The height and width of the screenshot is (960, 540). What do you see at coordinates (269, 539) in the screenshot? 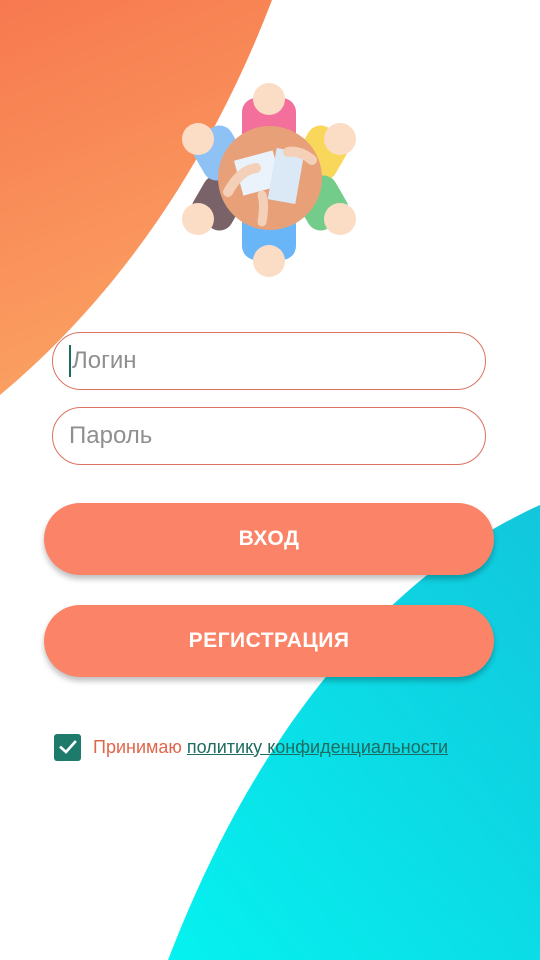
I see `login-button: ВХОД` at bounding box center [269, 539].